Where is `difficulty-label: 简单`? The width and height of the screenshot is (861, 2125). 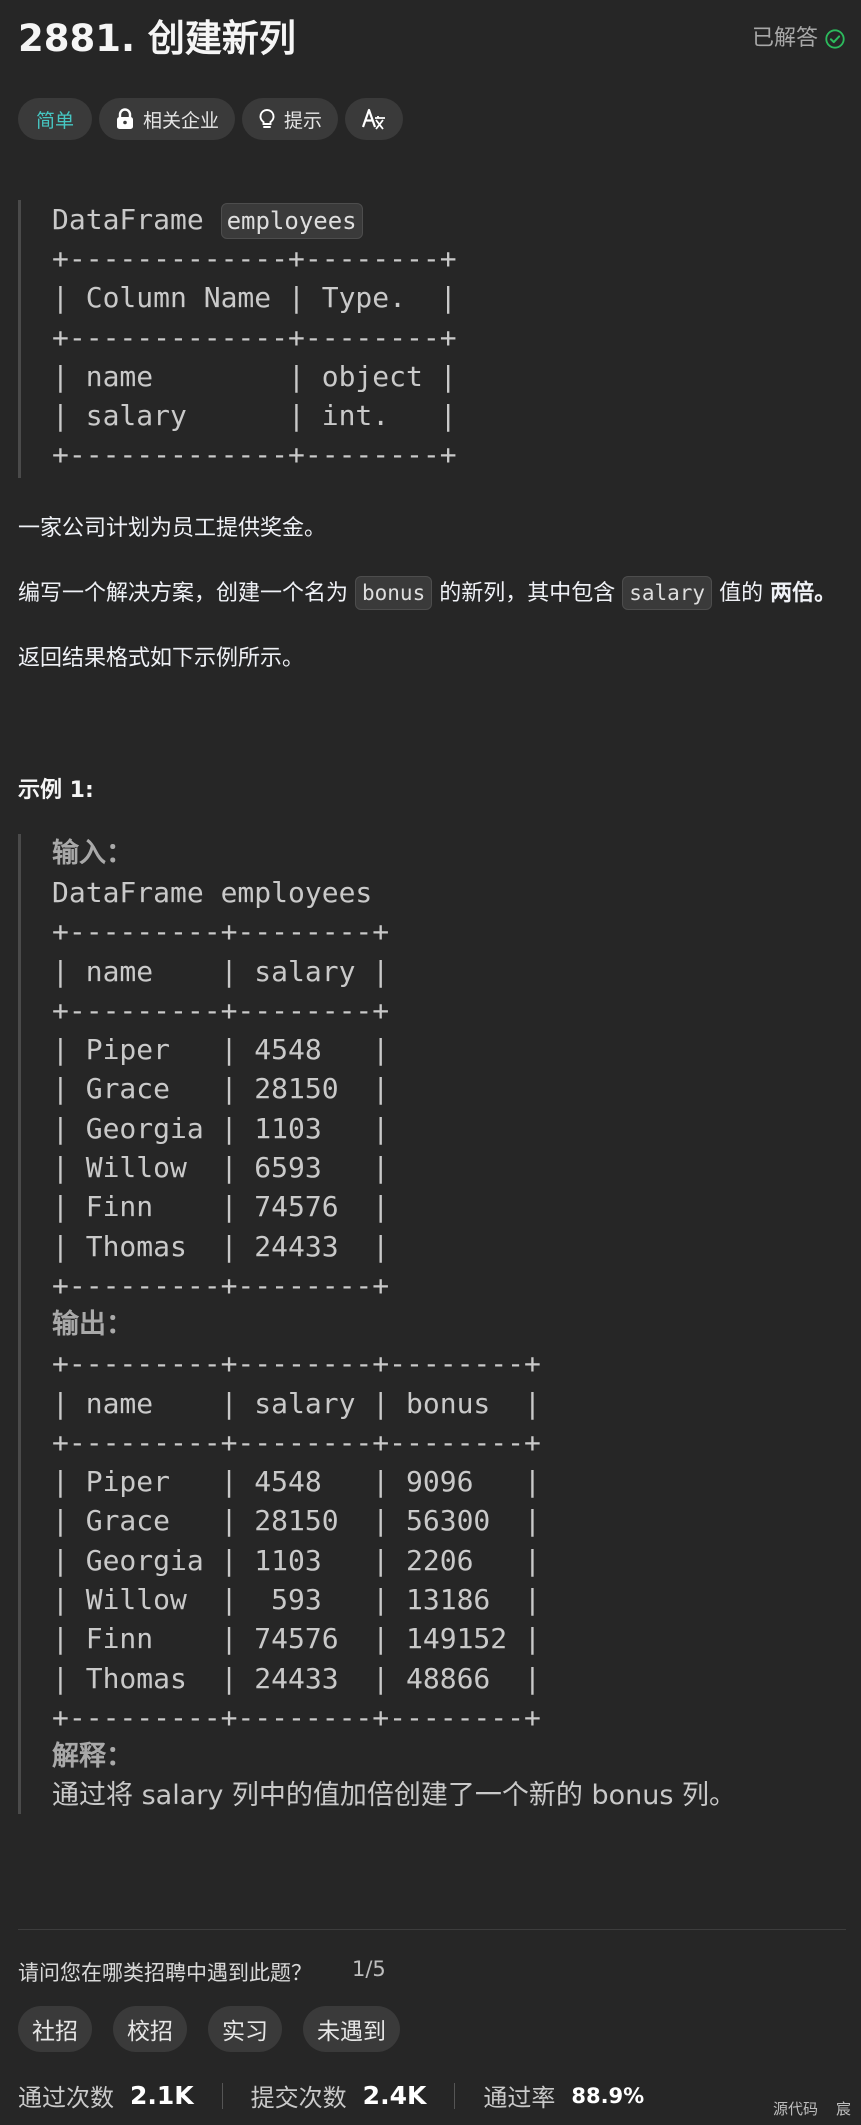 difficulty-label: 简单 is located at coordinates (55, 120).